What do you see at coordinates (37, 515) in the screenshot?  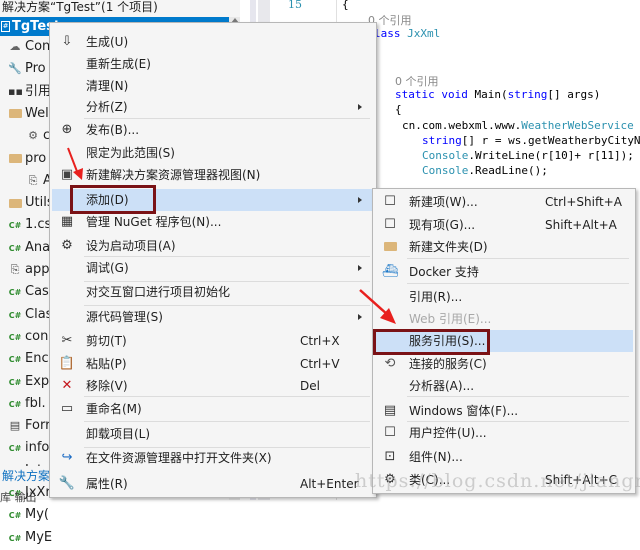 I see `tree-item-label: My(` at bounding box center [37, 515].